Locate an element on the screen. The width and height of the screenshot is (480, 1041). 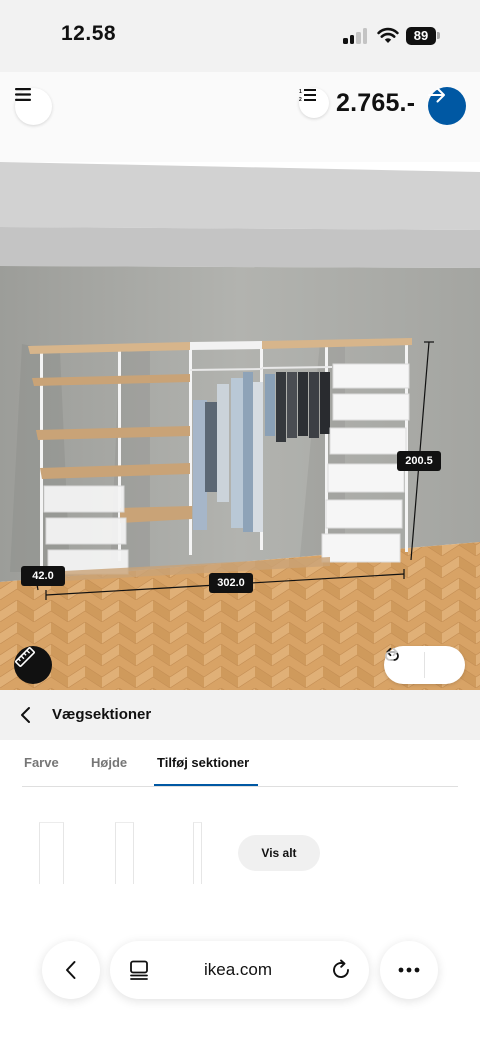
redo-icon is located at coordinates (391, 654).